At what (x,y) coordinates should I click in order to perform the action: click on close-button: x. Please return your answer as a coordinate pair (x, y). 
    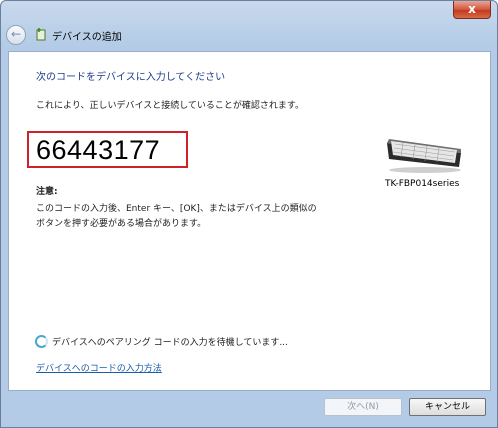
    Looking at the image, I should click on (472, 10).